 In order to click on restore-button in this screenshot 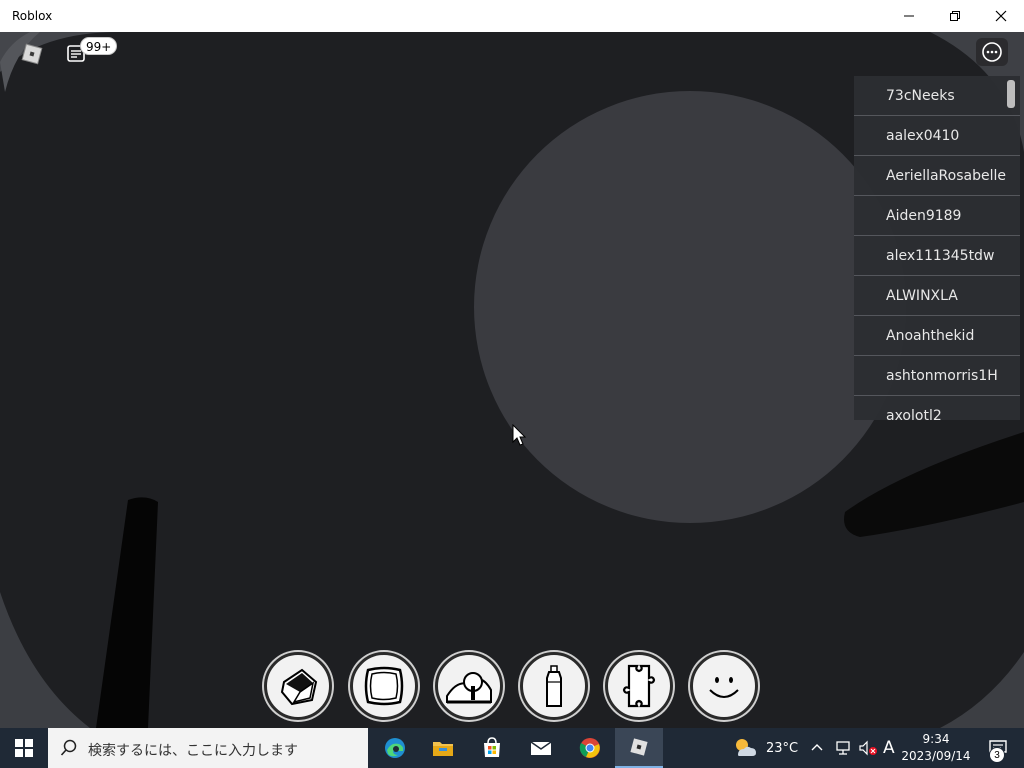, I will do `click(955, 16)`.